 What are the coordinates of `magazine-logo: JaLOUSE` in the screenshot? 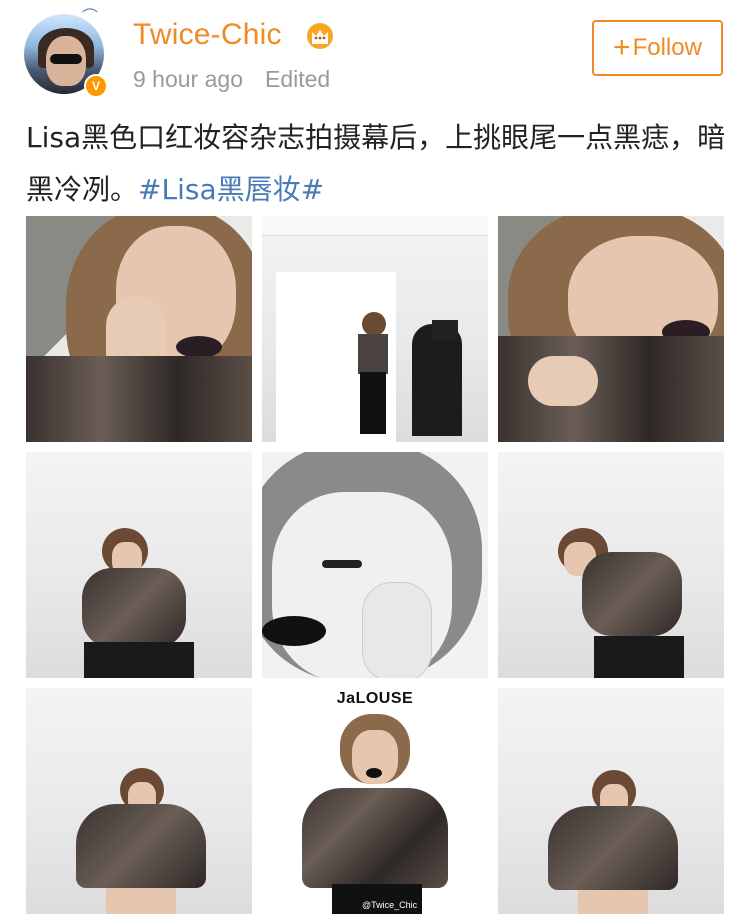 It's located at (375, 698).